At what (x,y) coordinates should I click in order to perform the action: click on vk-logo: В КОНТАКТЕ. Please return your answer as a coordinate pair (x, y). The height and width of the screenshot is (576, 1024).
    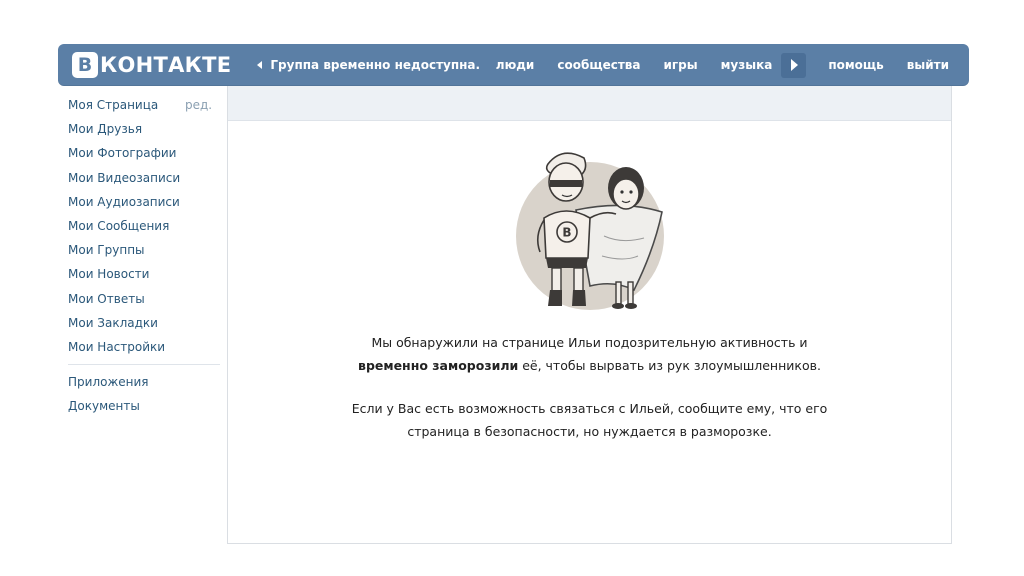
    Looking at the image, I should click on (151, 65).